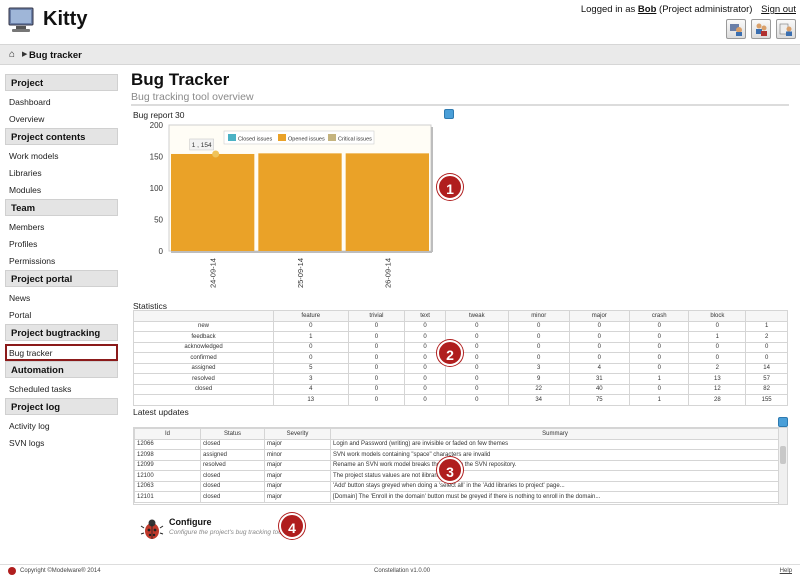 The width and height of the screenshot is (800, 577). Describe the element at coordinates (61, 244) in the screenshot. I see `sidebar-item-profiles: Profiles` at that location.